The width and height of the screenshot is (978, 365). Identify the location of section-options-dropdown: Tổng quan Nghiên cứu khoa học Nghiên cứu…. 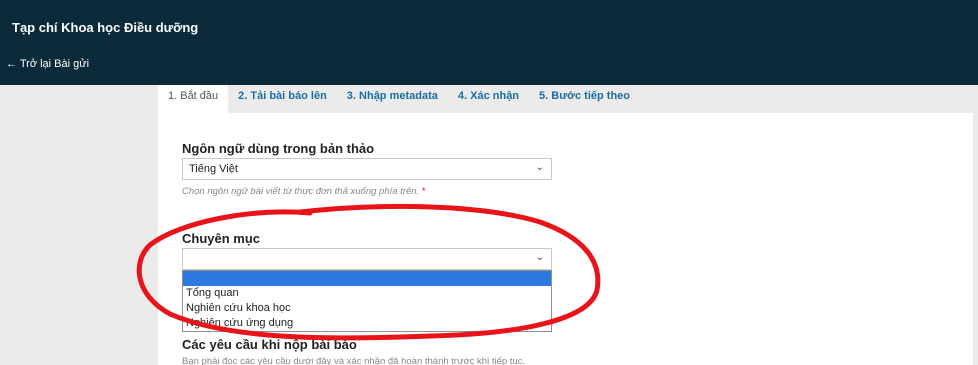
(367, 301).